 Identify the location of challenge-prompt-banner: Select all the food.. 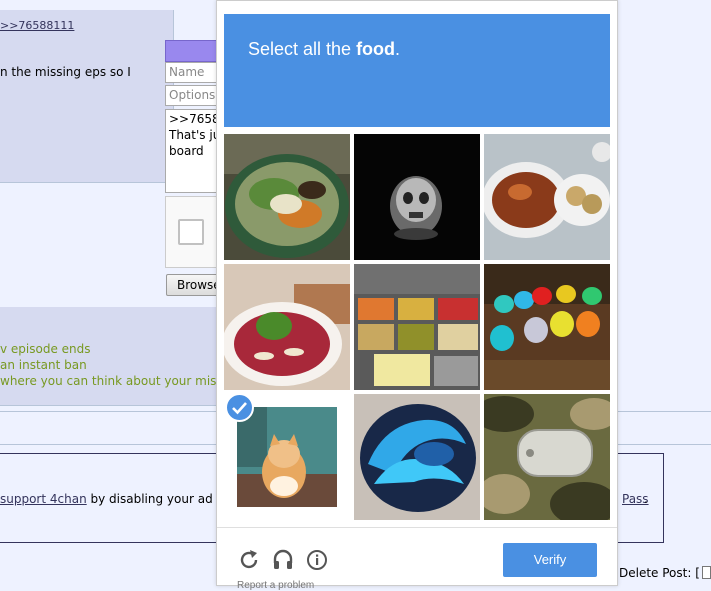
(417, 70).